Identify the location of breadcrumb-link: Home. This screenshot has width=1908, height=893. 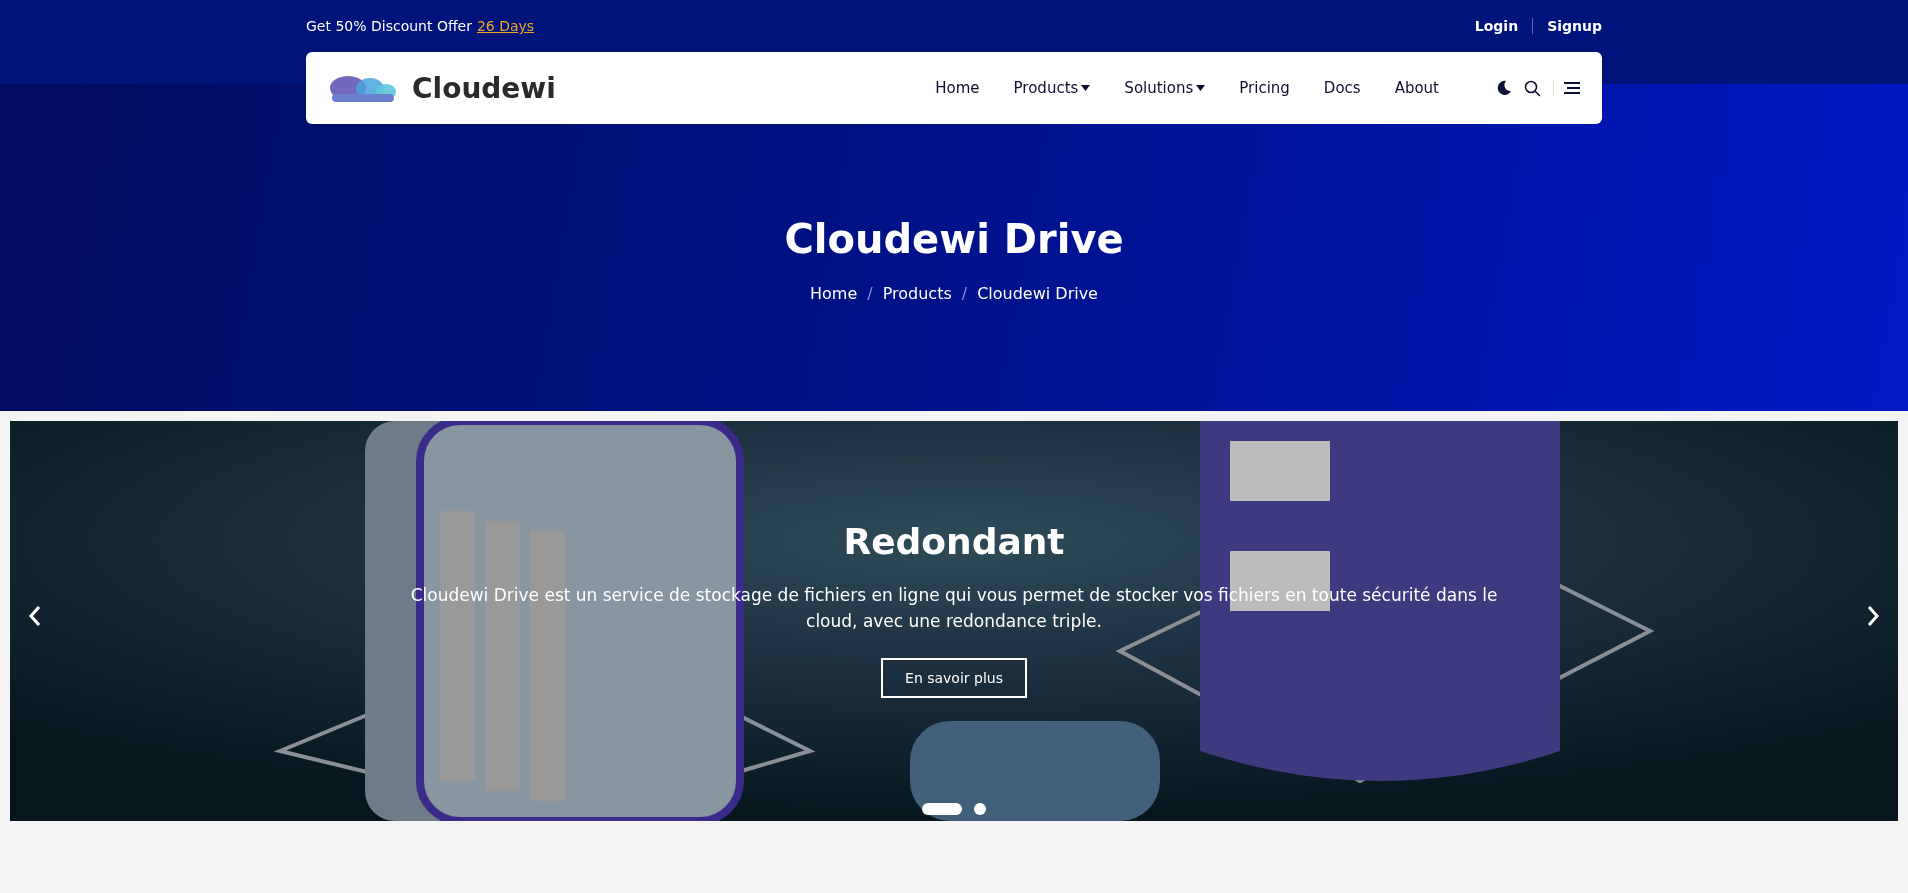
(834, 293).